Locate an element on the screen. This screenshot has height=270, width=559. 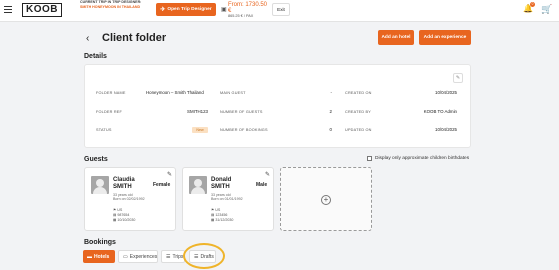
guest-name: Claudia SMITH is located at coordinates (124, 184).